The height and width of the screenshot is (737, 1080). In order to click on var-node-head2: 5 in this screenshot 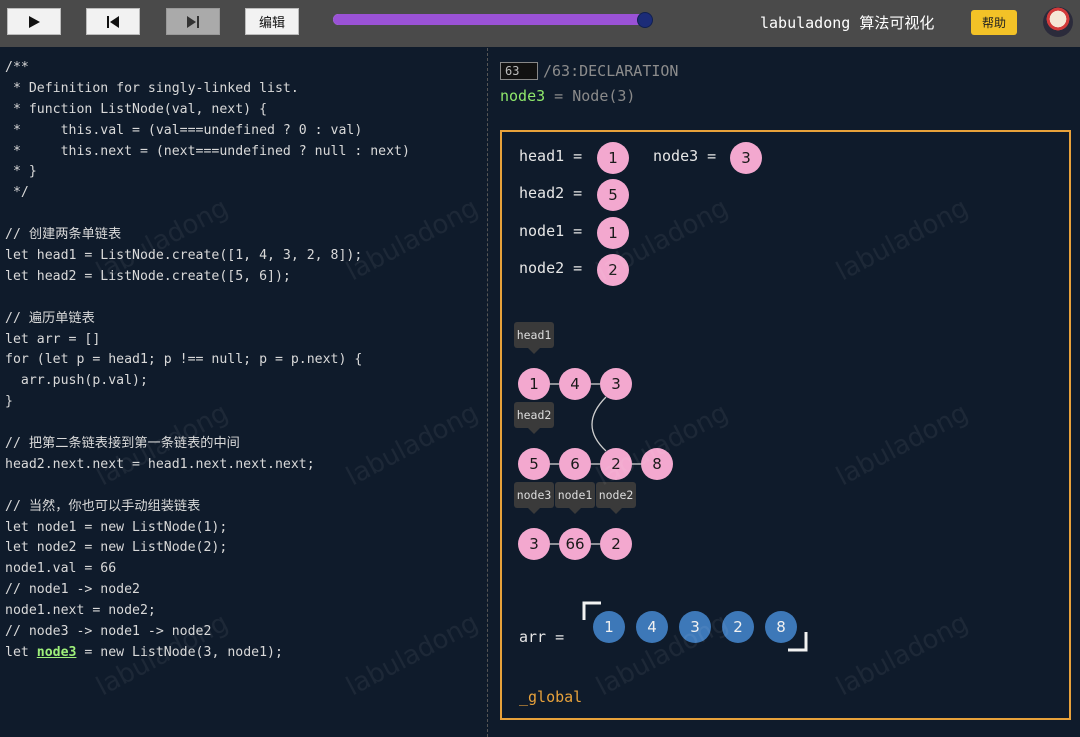, I will do `click(613, 195)`.